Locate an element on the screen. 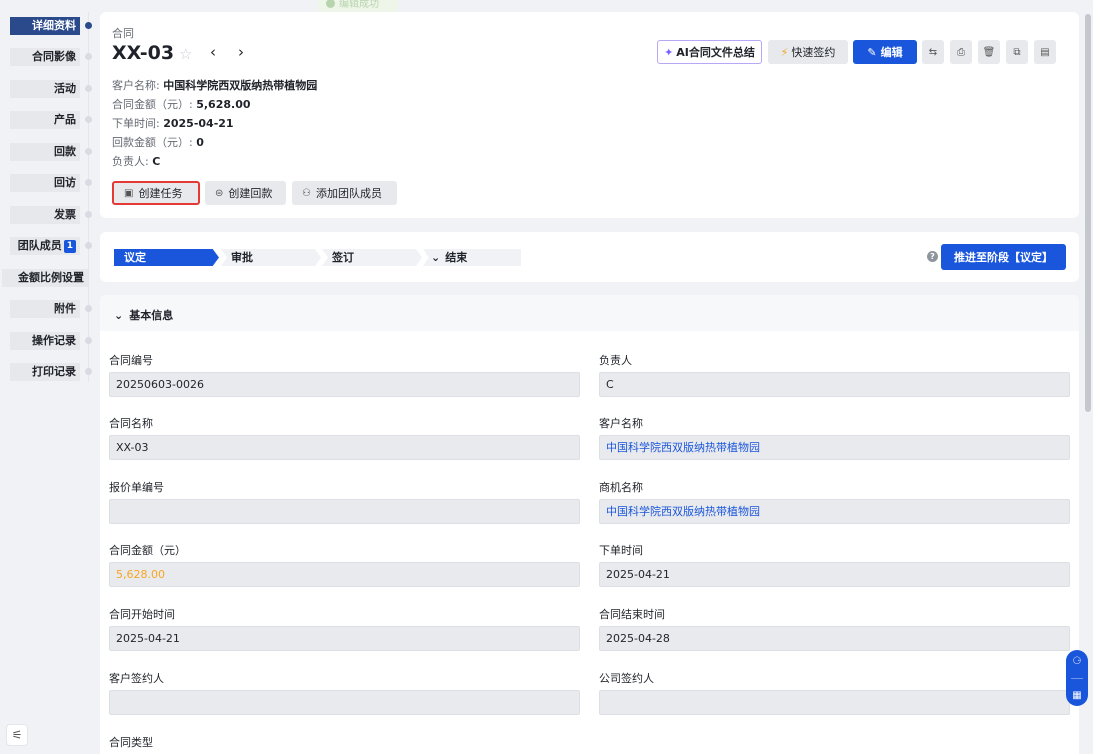  nav-item-activity: 活动 is located at coordinates (45, 89).